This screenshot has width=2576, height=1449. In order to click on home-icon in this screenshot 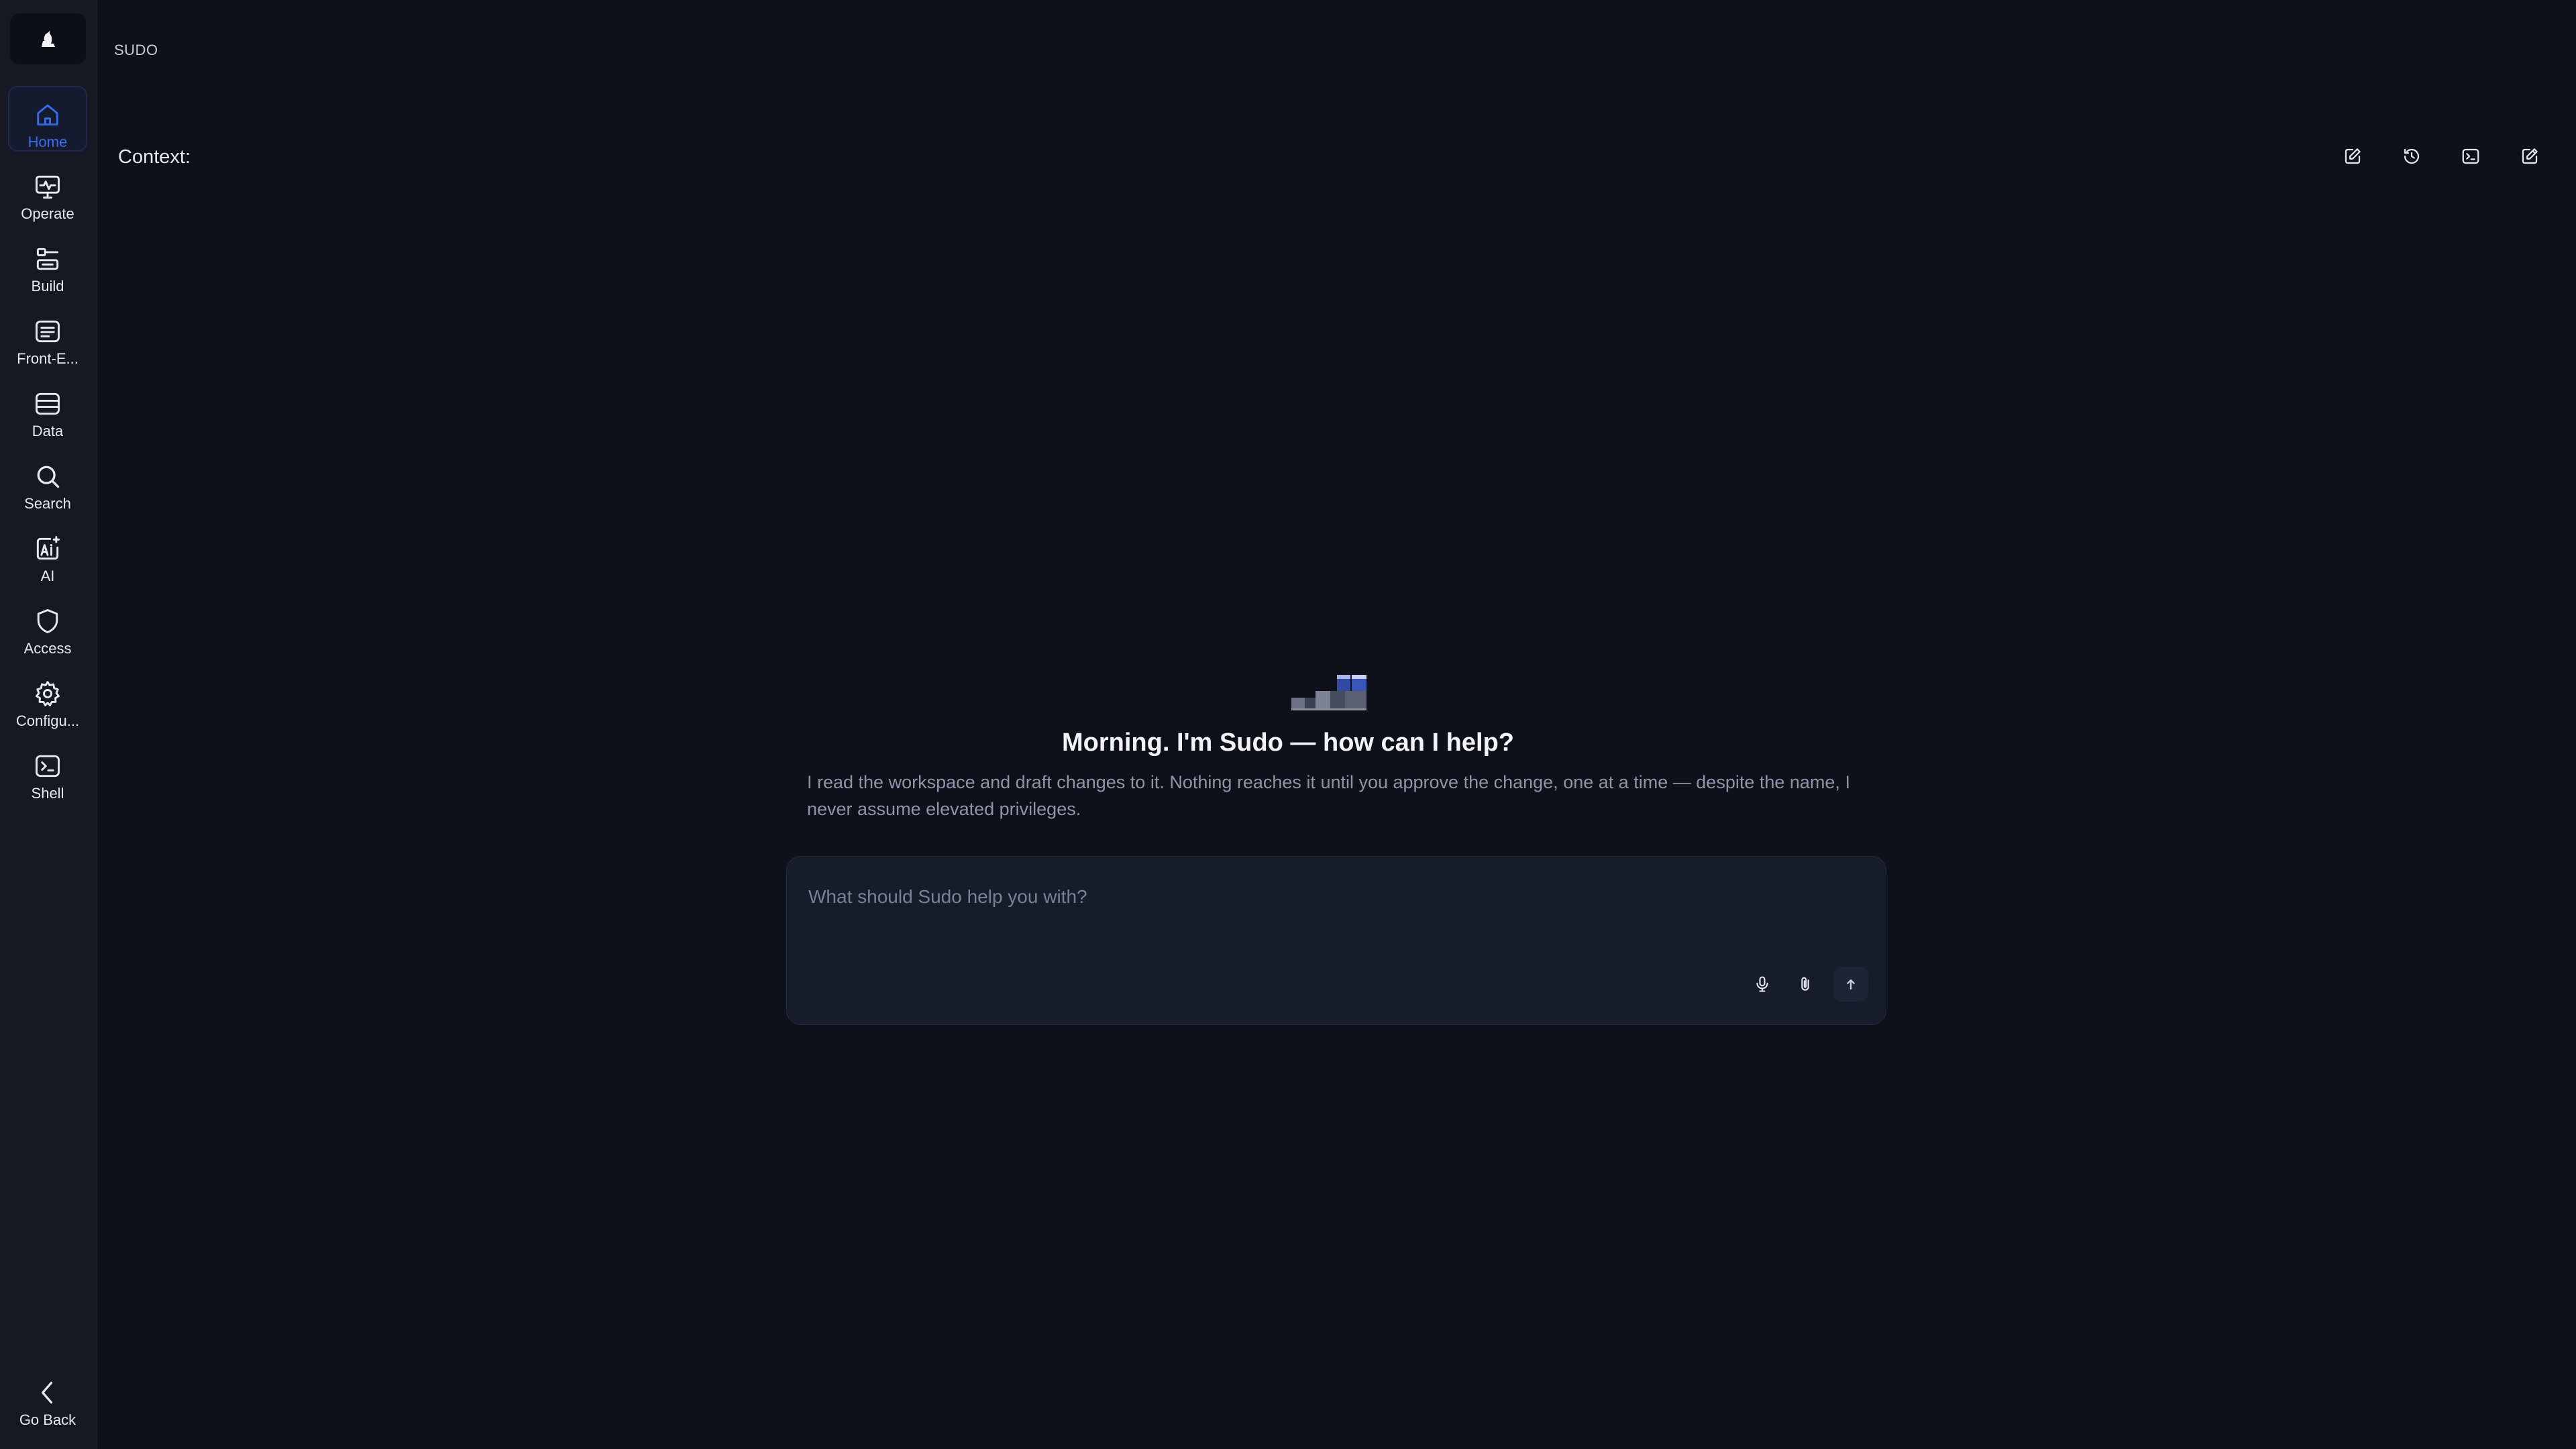, I will do `click(47, 115)`.